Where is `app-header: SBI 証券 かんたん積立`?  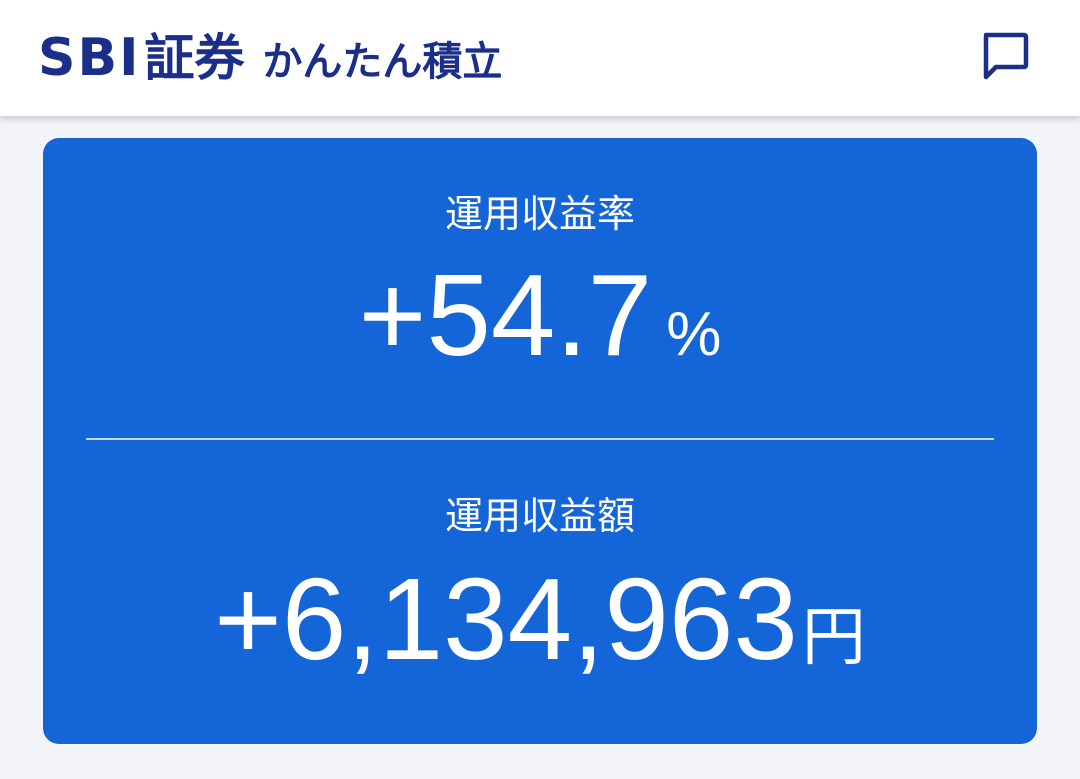
app-header: SBI 証券 かんたん積立 is located at coordinates (540, 58).